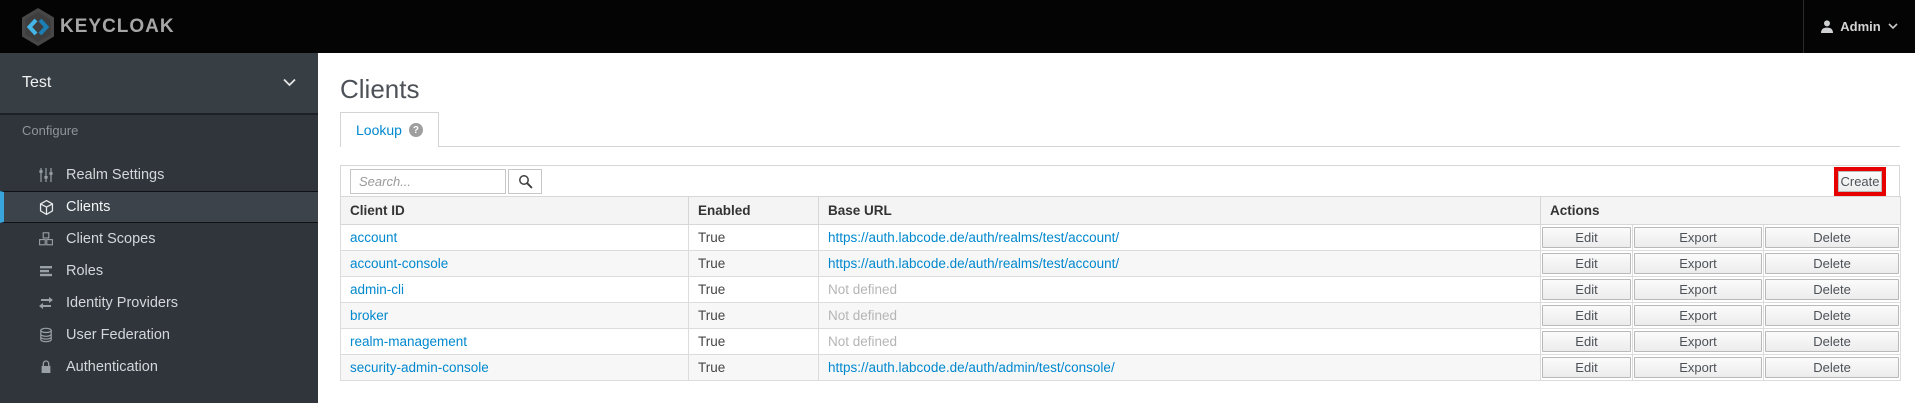 This screenshot has height=403, width=1915. Describe the element at coordinates (415, 130) in the screenshot. I see `help-icon: ?` at that location.